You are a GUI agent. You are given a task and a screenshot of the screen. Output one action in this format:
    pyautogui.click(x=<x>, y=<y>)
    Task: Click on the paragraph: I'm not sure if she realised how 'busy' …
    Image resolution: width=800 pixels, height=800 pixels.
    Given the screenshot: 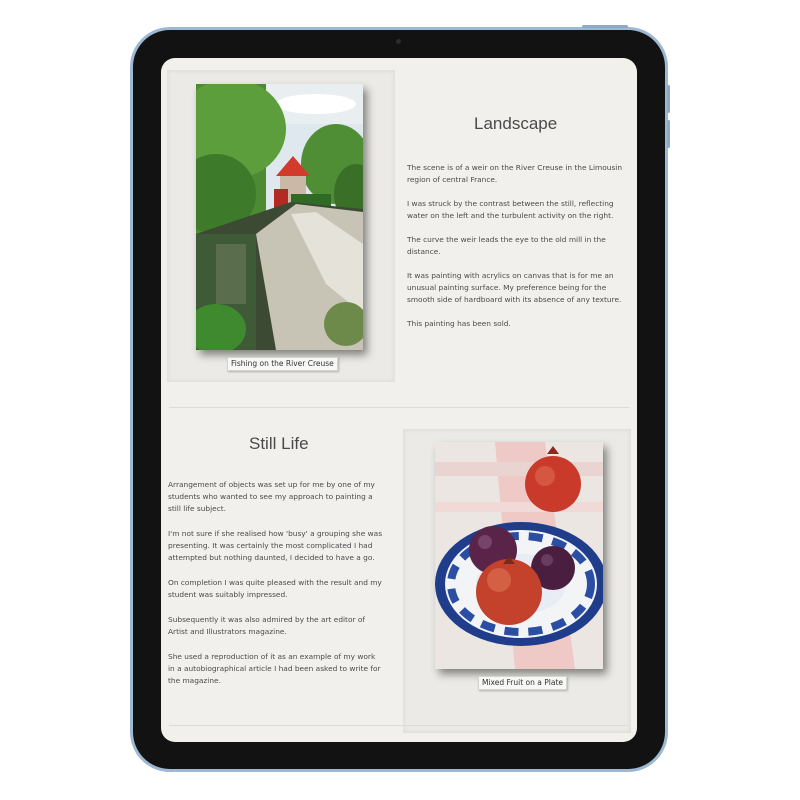 What is the action you would take?
    pyautogui.click(x=275, y=545)
    